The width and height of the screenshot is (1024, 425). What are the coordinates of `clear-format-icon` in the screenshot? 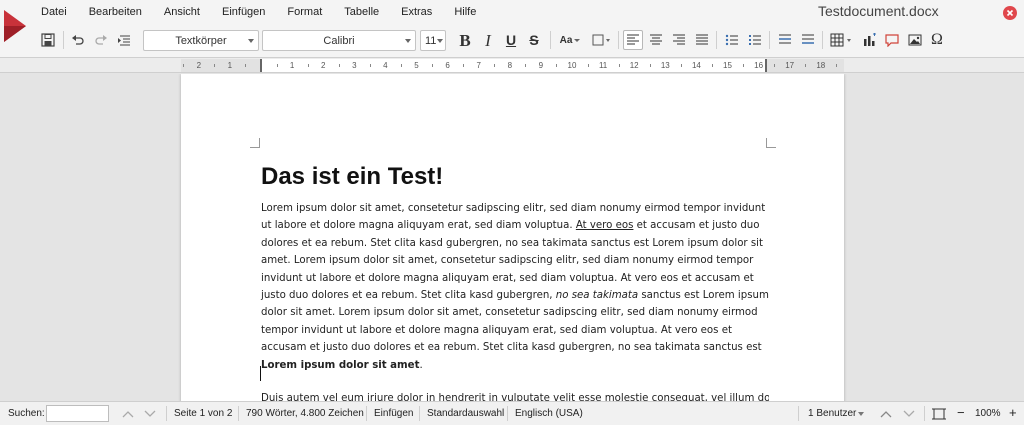 It's located at (124, 40).